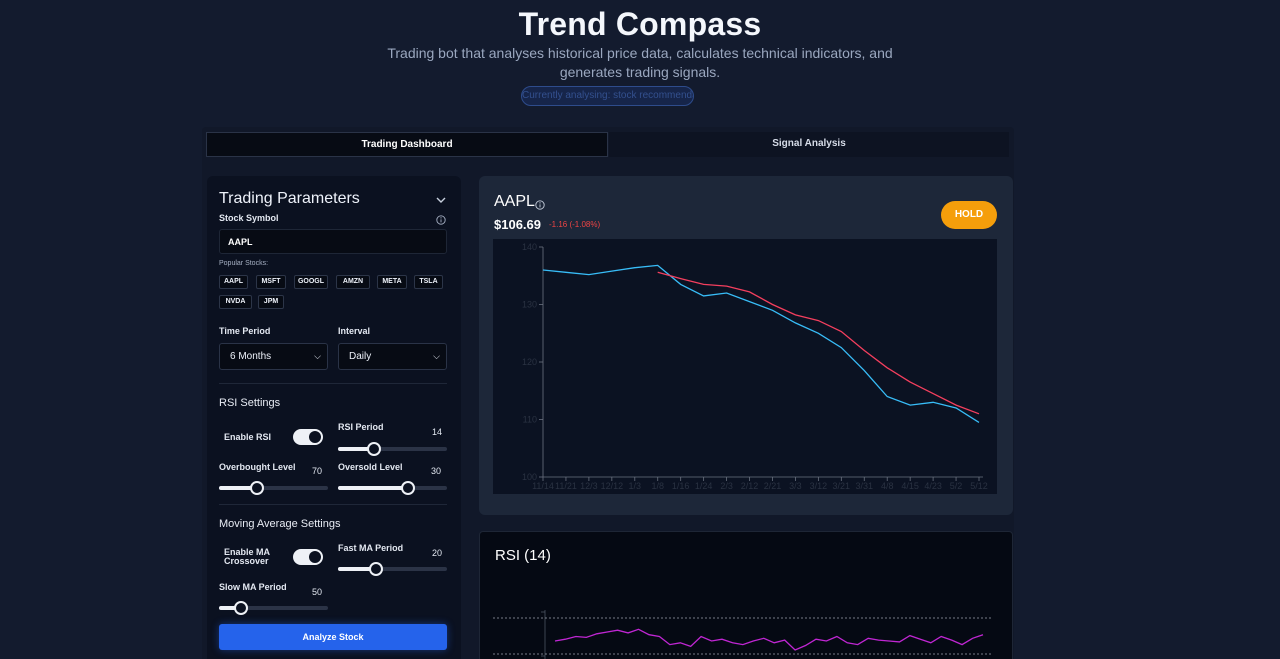 The width and height of the screenshot is (1280, 659). I want to click on stock-chip-msft: MSFT, so click(271, 282).